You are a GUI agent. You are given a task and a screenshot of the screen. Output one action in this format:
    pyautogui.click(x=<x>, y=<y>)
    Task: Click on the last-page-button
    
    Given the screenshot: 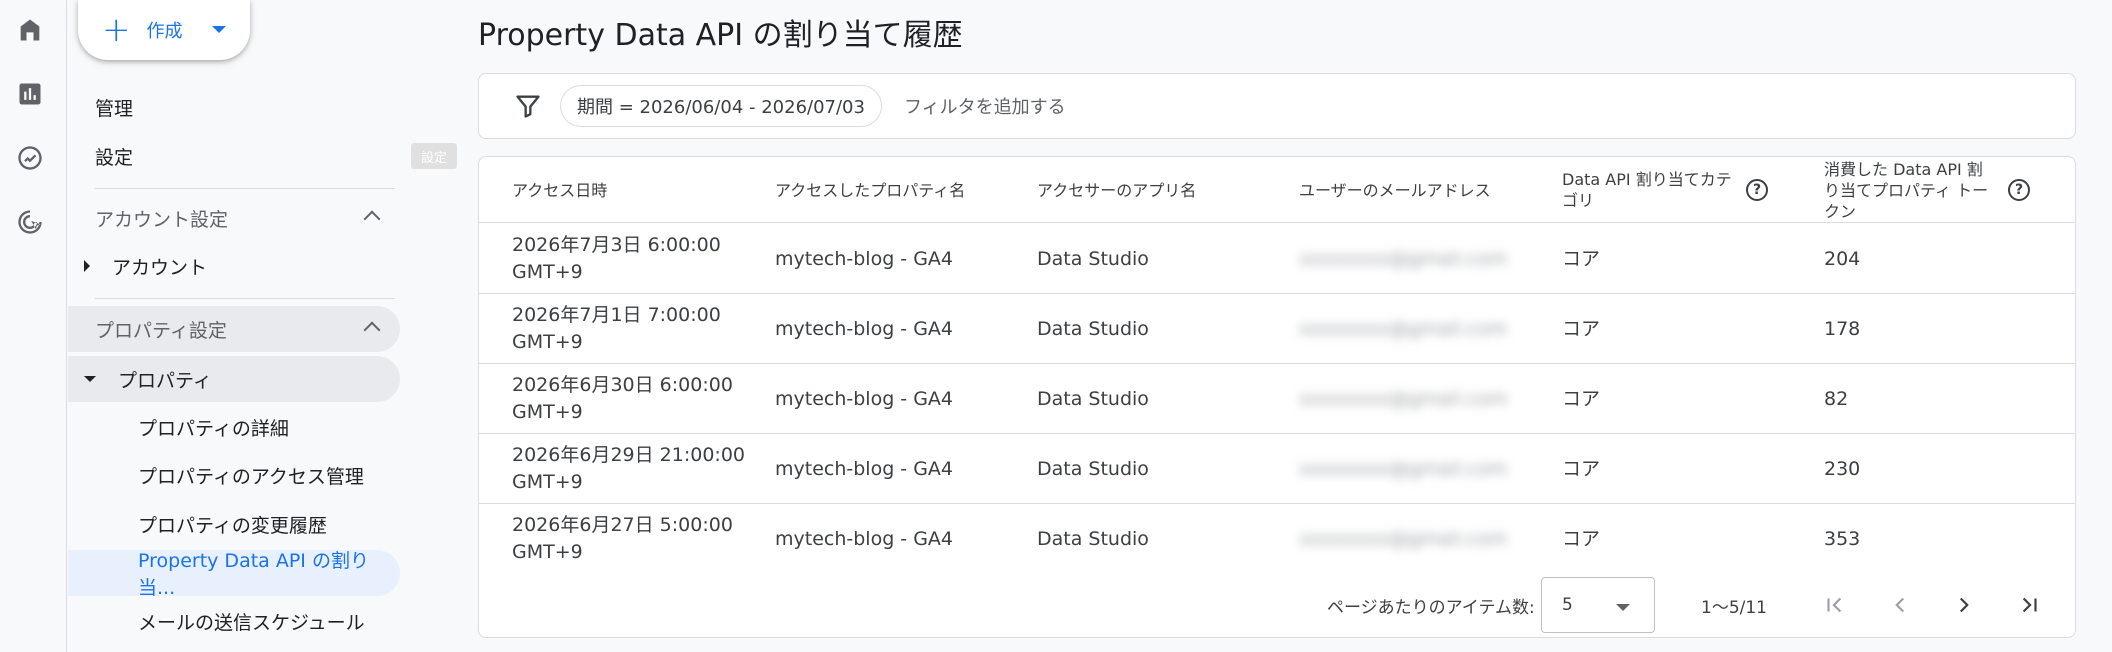 What is the action you would take?
    pyautogui.click(x=2029, y=605)
    